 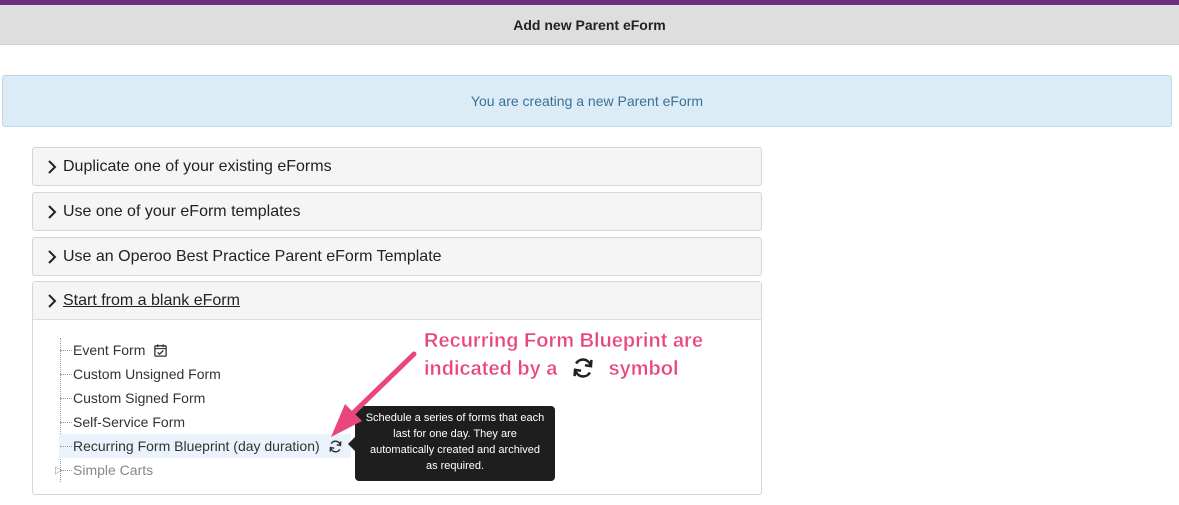 I want to click on tree-item-custom-unsigned: Custom Unsigned Form, so click(x=209, y=374).